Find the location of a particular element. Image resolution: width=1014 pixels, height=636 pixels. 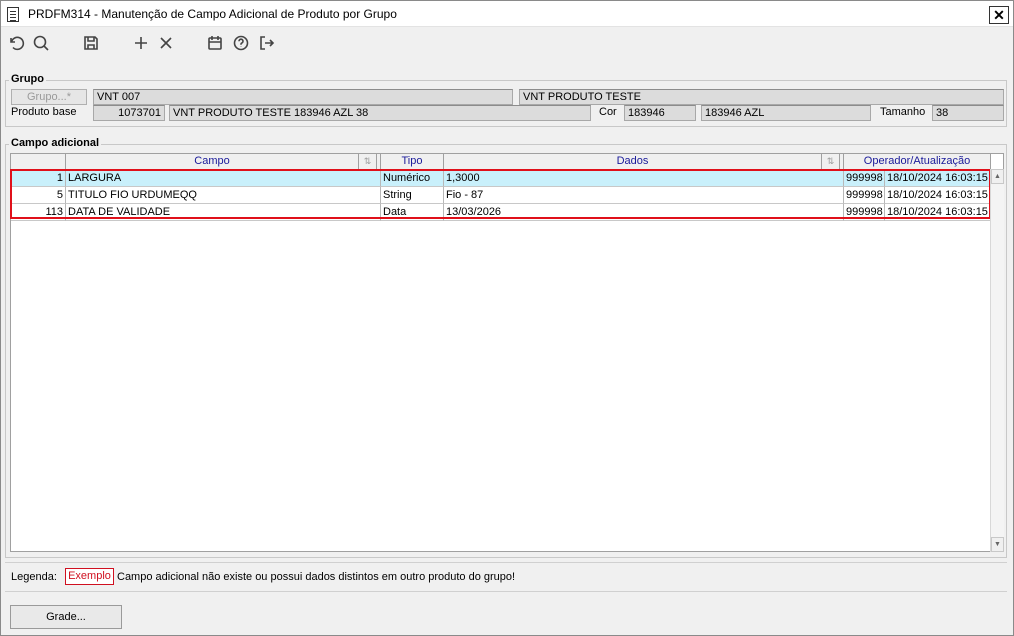

produto-code-field: 1073701 is located at coordinates (129, 113).